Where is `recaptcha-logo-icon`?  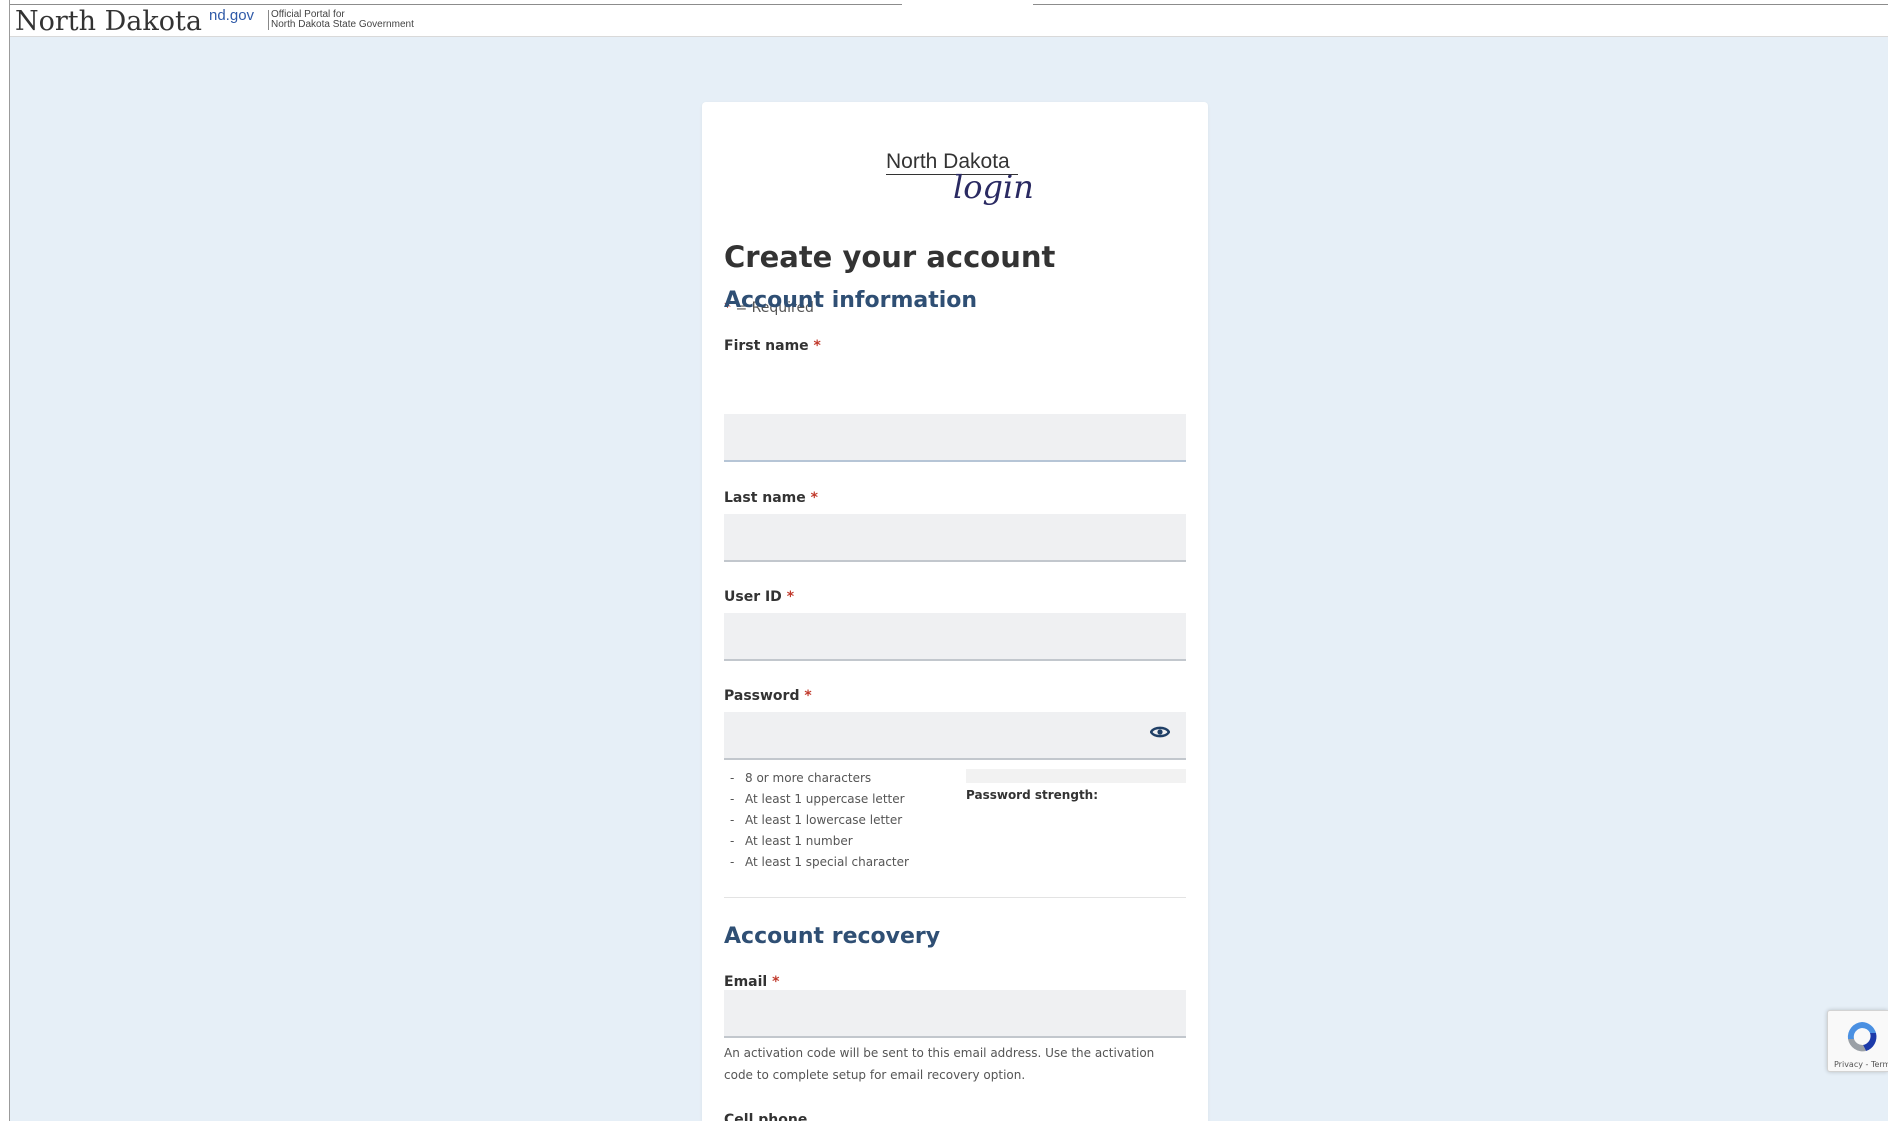 recaptcha-logo-icon is located at coordinates (1862, 1037).